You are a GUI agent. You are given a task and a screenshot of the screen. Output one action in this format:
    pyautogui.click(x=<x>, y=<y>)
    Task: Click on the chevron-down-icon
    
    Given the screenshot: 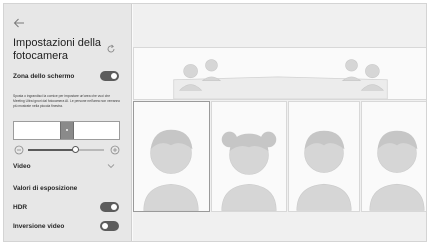 What is the action you would take?
    pyautogui.click(x=111, y=166)
    